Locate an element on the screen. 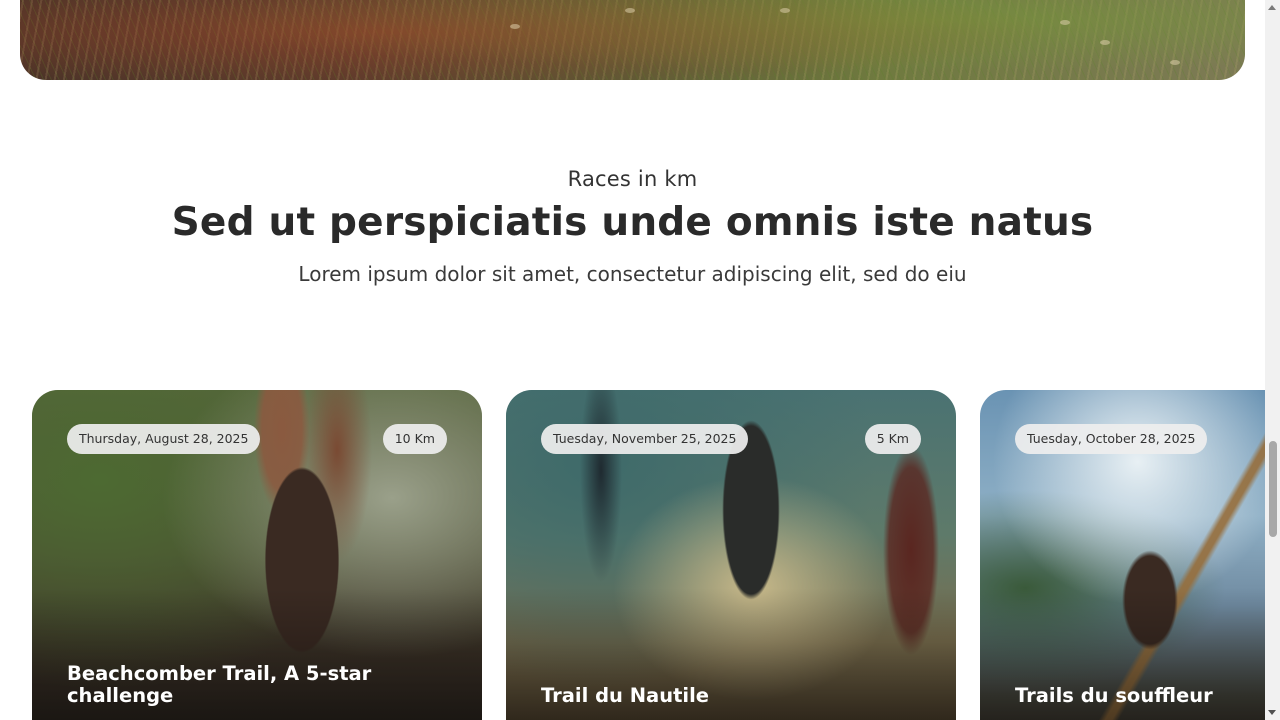 The height and width of the screenshot is (720, 1280). race-date-badge: Tuesday, October 28, 2025 is located at coordinates (1111, 439).